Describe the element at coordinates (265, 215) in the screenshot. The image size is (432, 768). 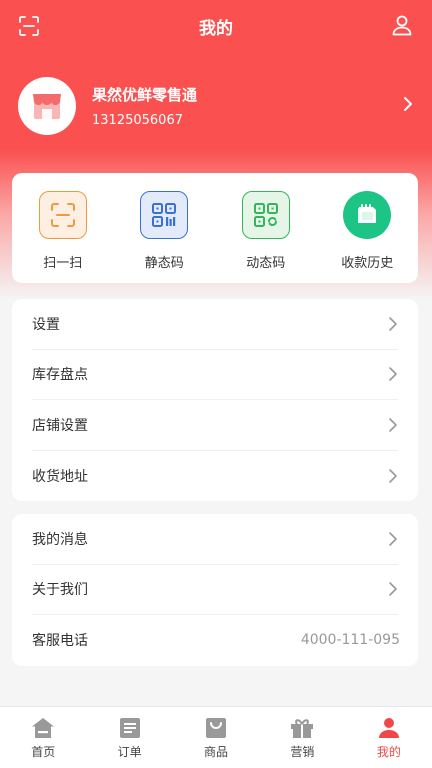
I see `dynamic-qr-icon` at that location.